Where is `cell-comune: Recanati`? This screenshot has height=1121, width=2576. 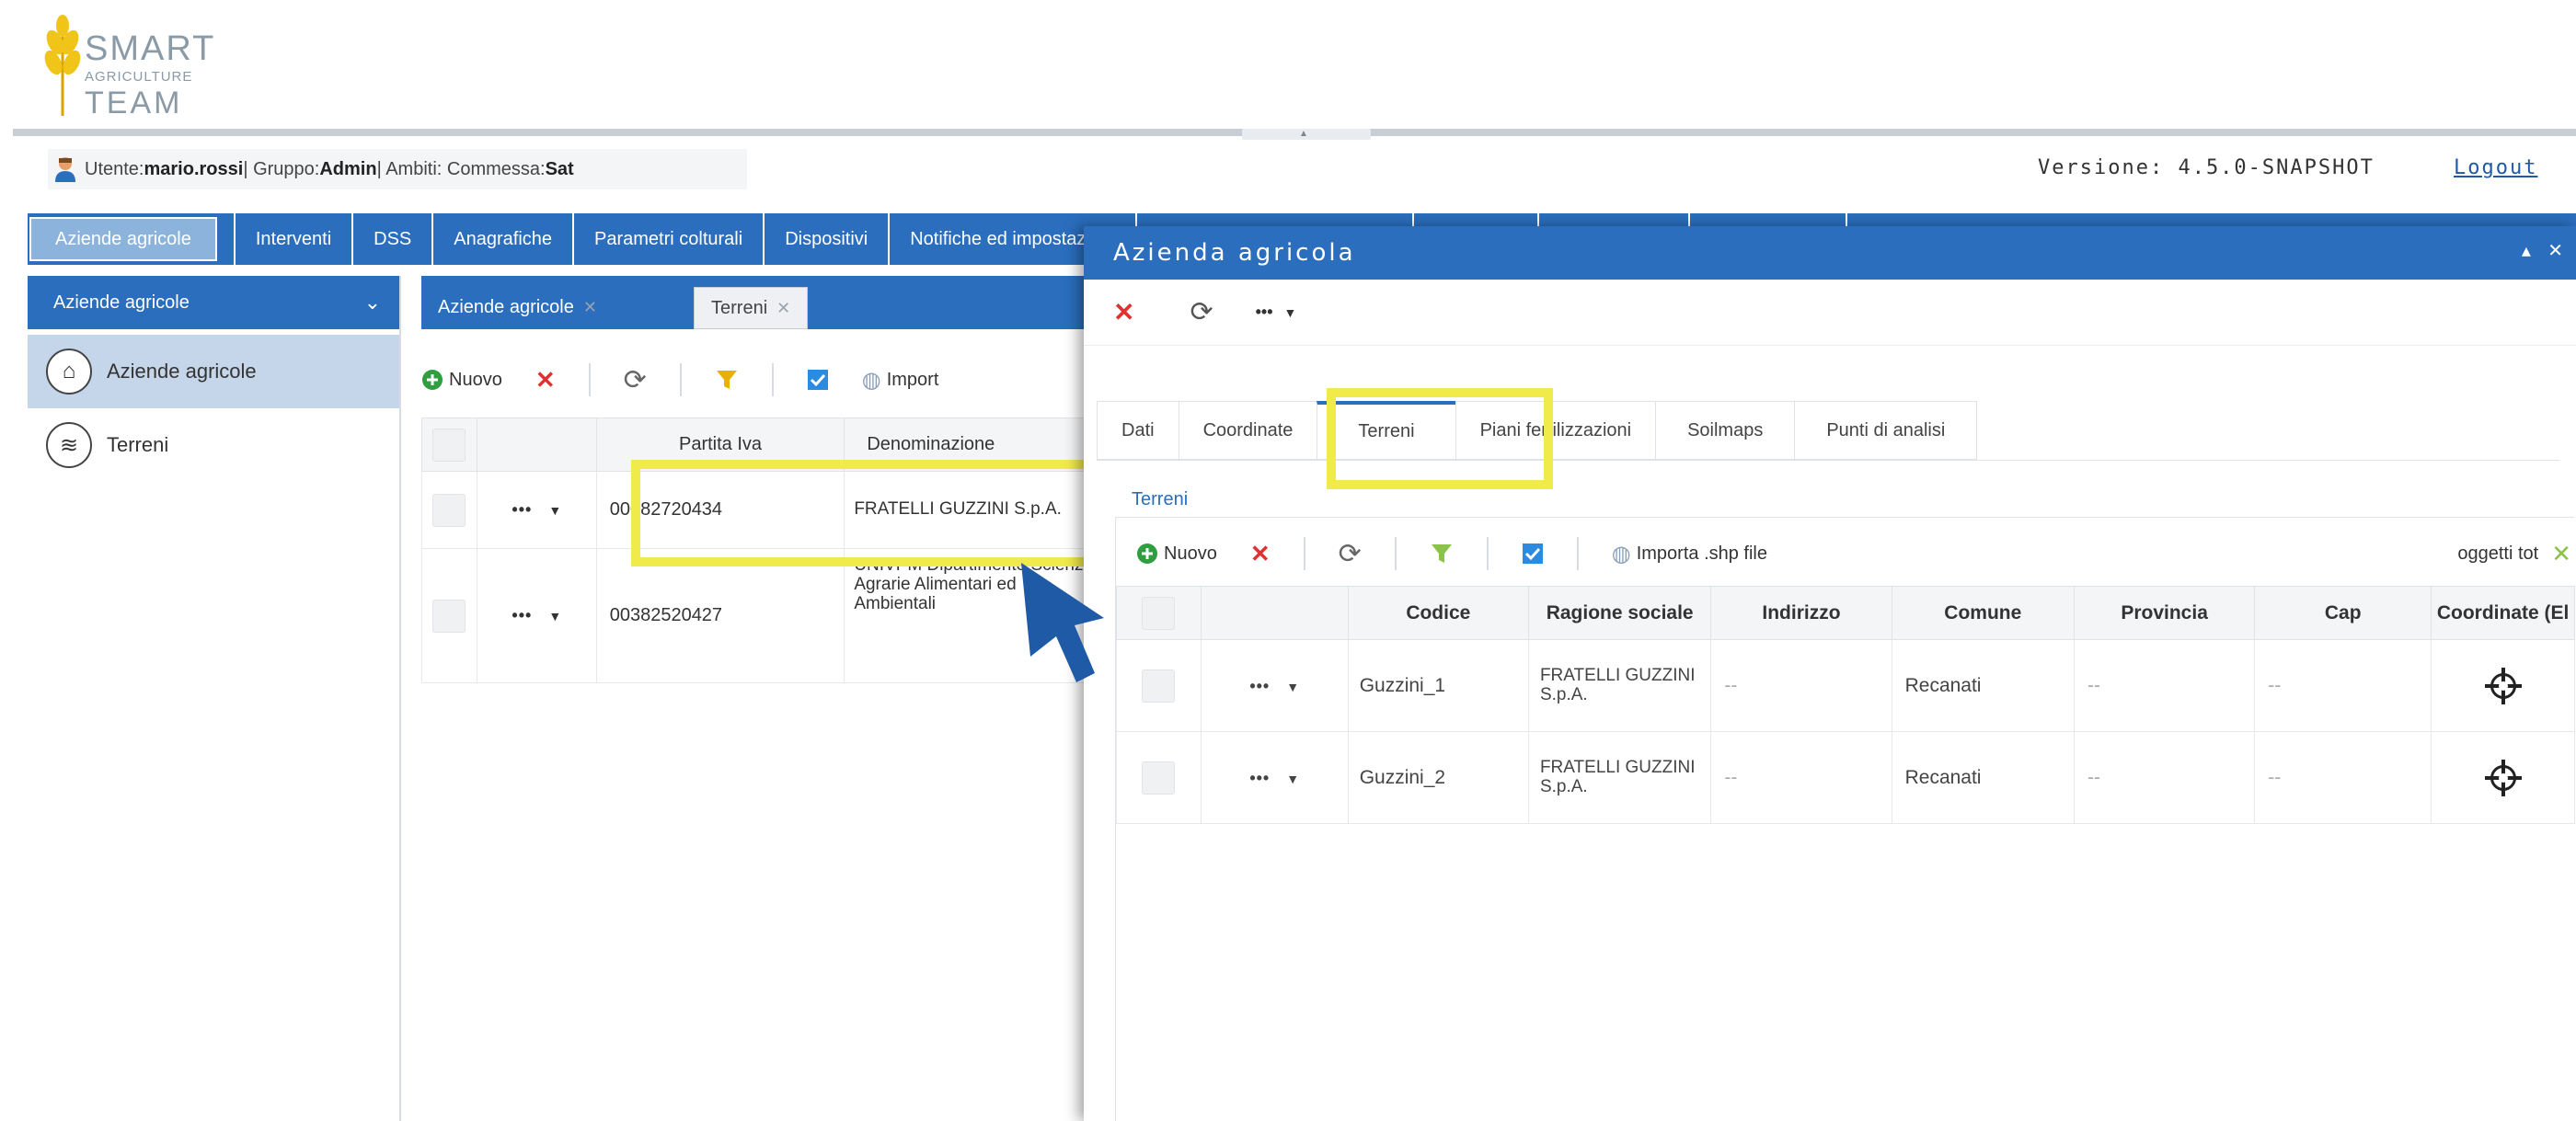
cell-comune: Recanati is located at coordinates (1983, 685).